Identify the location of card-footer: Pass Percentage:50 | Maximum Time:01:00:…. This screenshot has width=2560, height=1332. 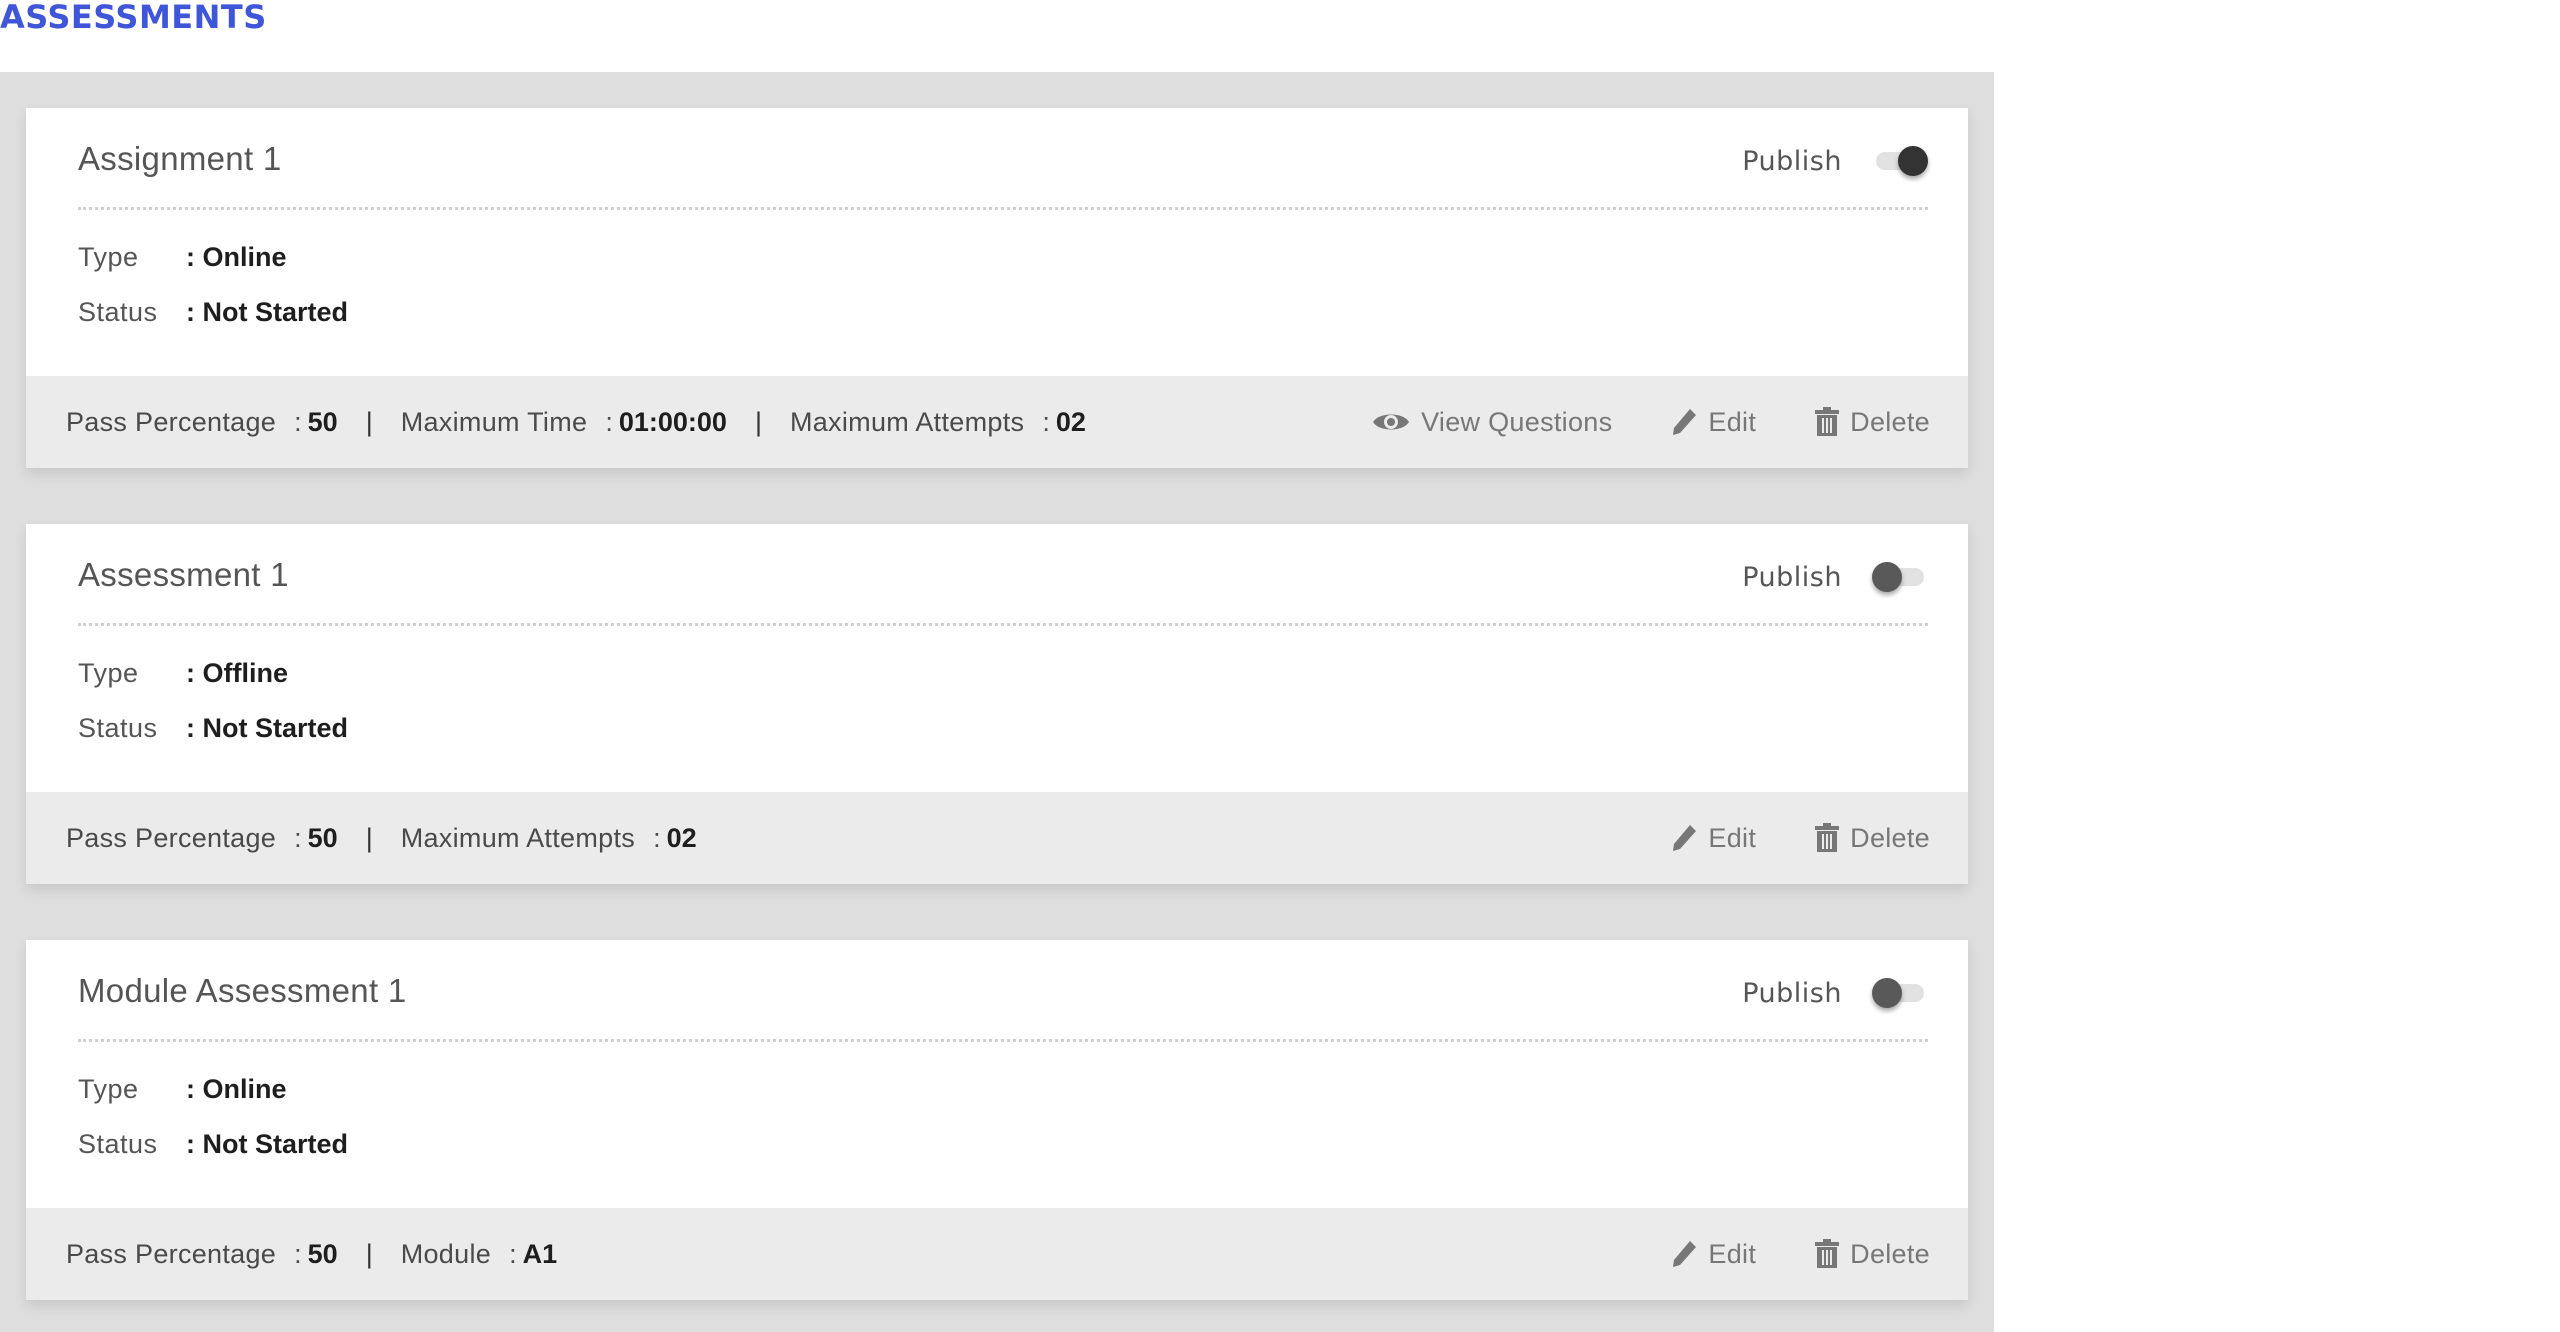
(997, 422).